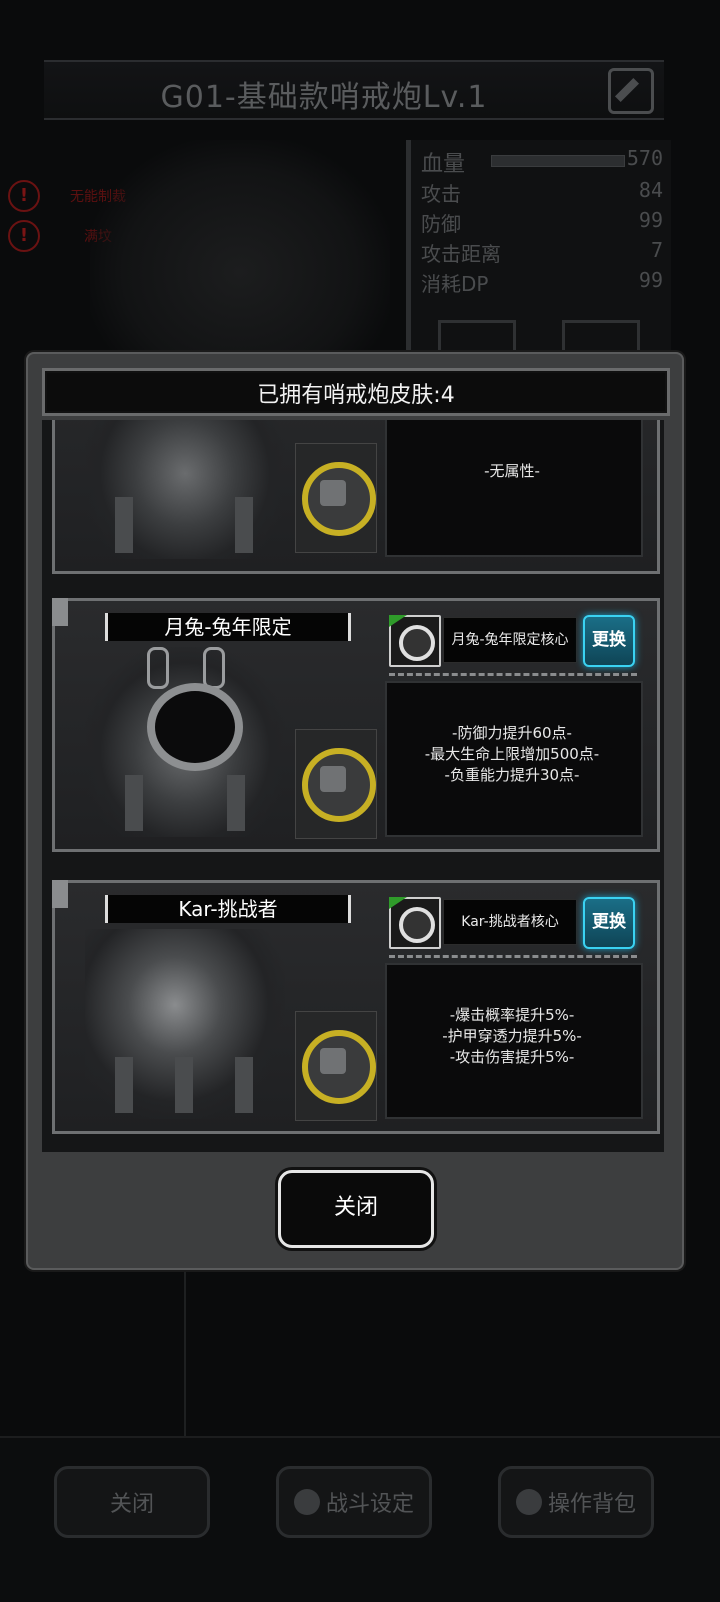 The width and height of the screenshot is (720, 1602). What do you see at coordinates (542, 222) in the screenshot?
I see `stat-defense: 防御 99` at bounding box center [542, 222].